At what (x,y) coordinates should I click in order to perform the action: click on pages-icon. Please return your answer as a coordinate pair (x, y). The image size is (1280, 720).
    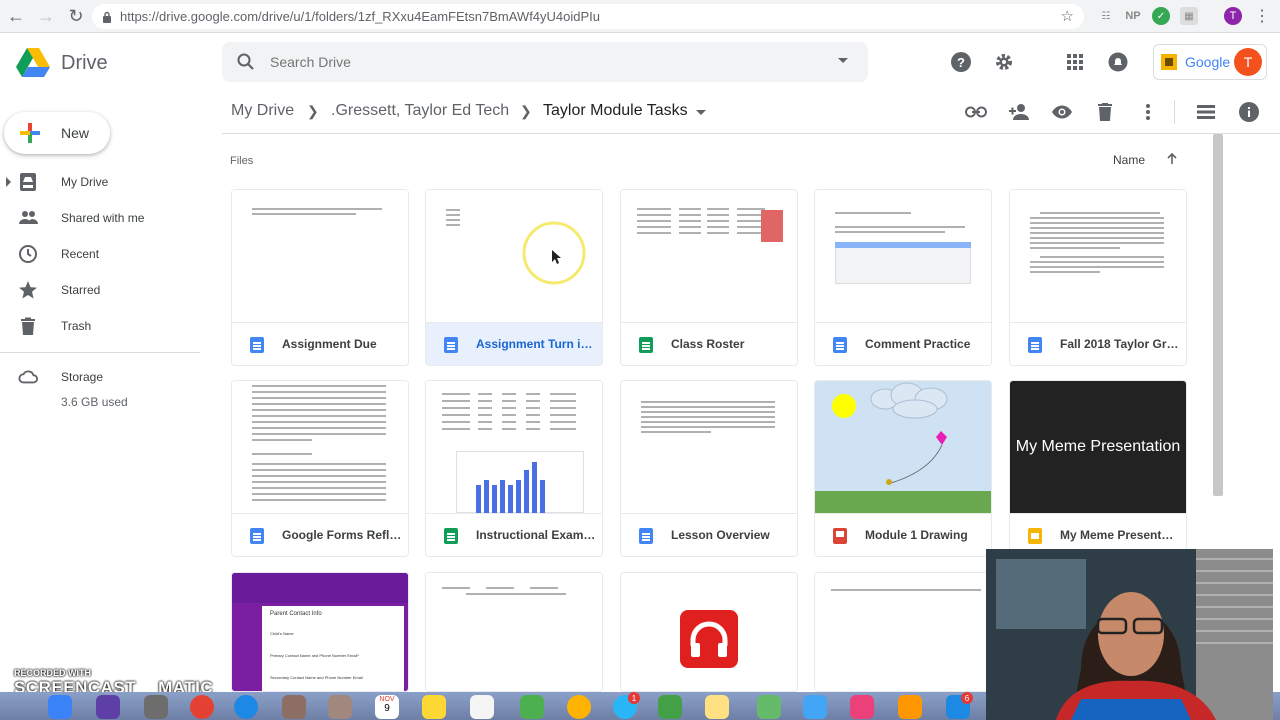
    Looking at the image, I should click on (717, 707).